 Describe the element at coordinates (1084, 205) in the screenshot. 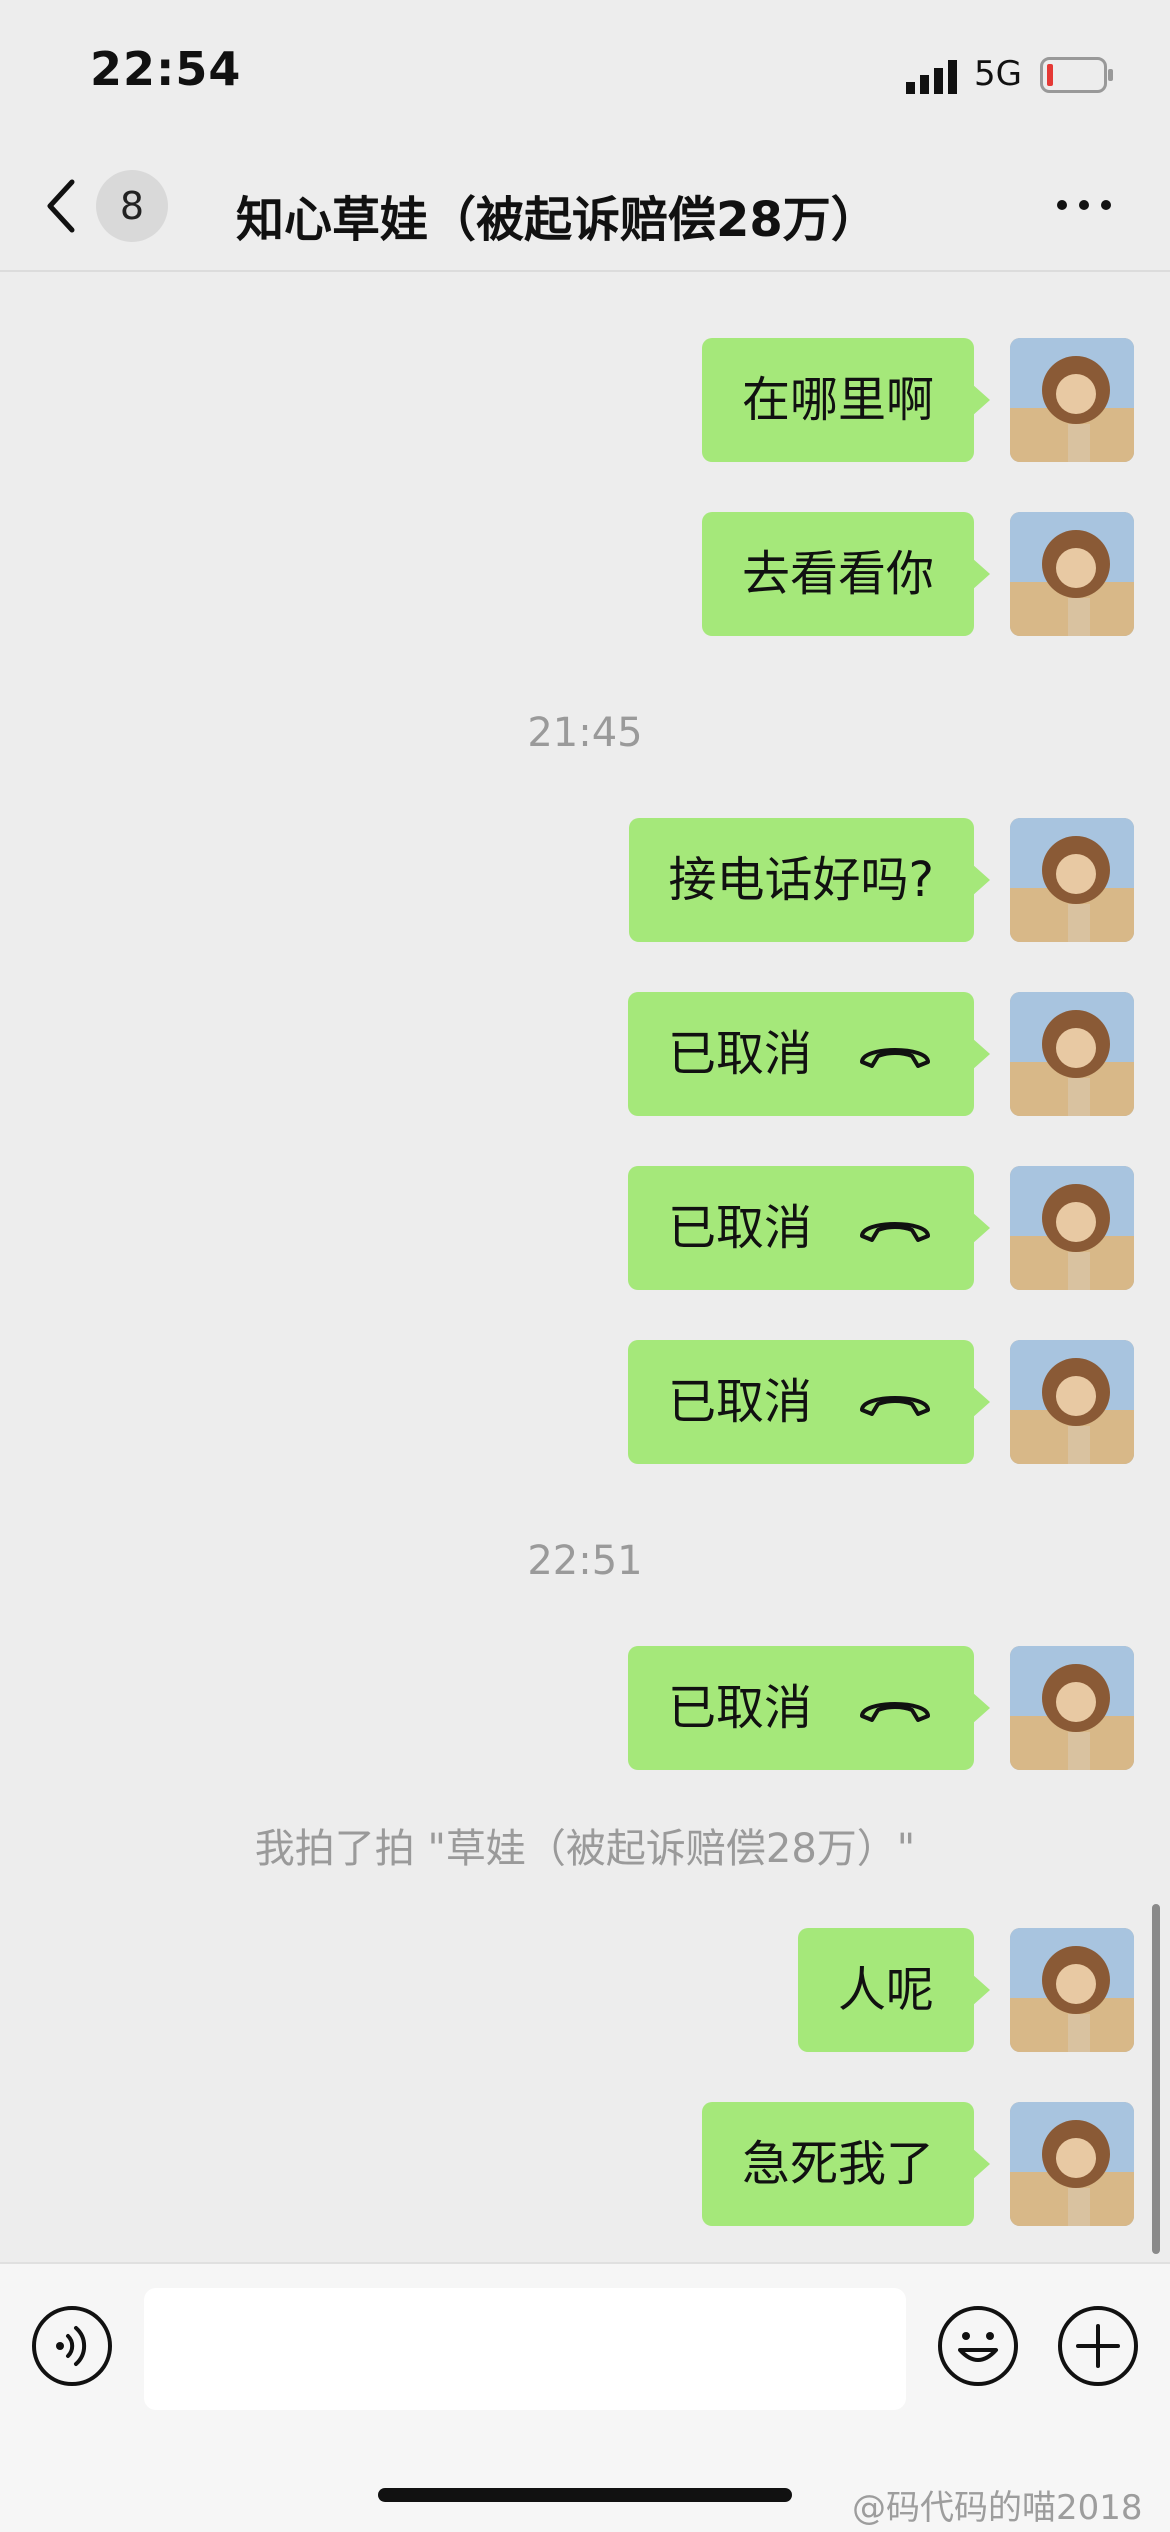

I see `more-options-icon` at that location.